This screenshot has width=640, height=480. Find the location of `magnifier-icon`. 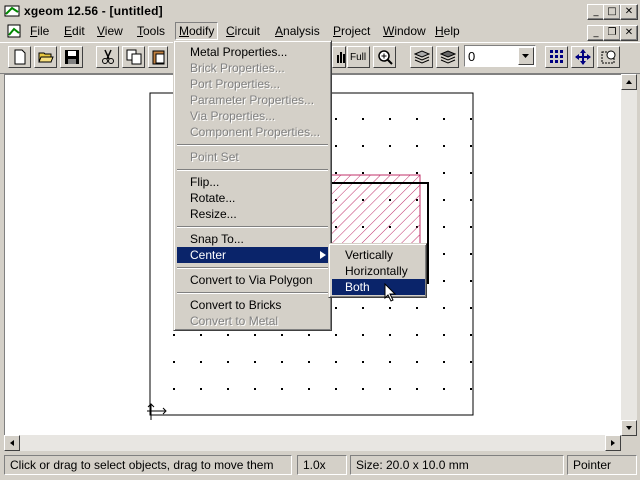

magnifier-icon is located at coordinates (385, 57).